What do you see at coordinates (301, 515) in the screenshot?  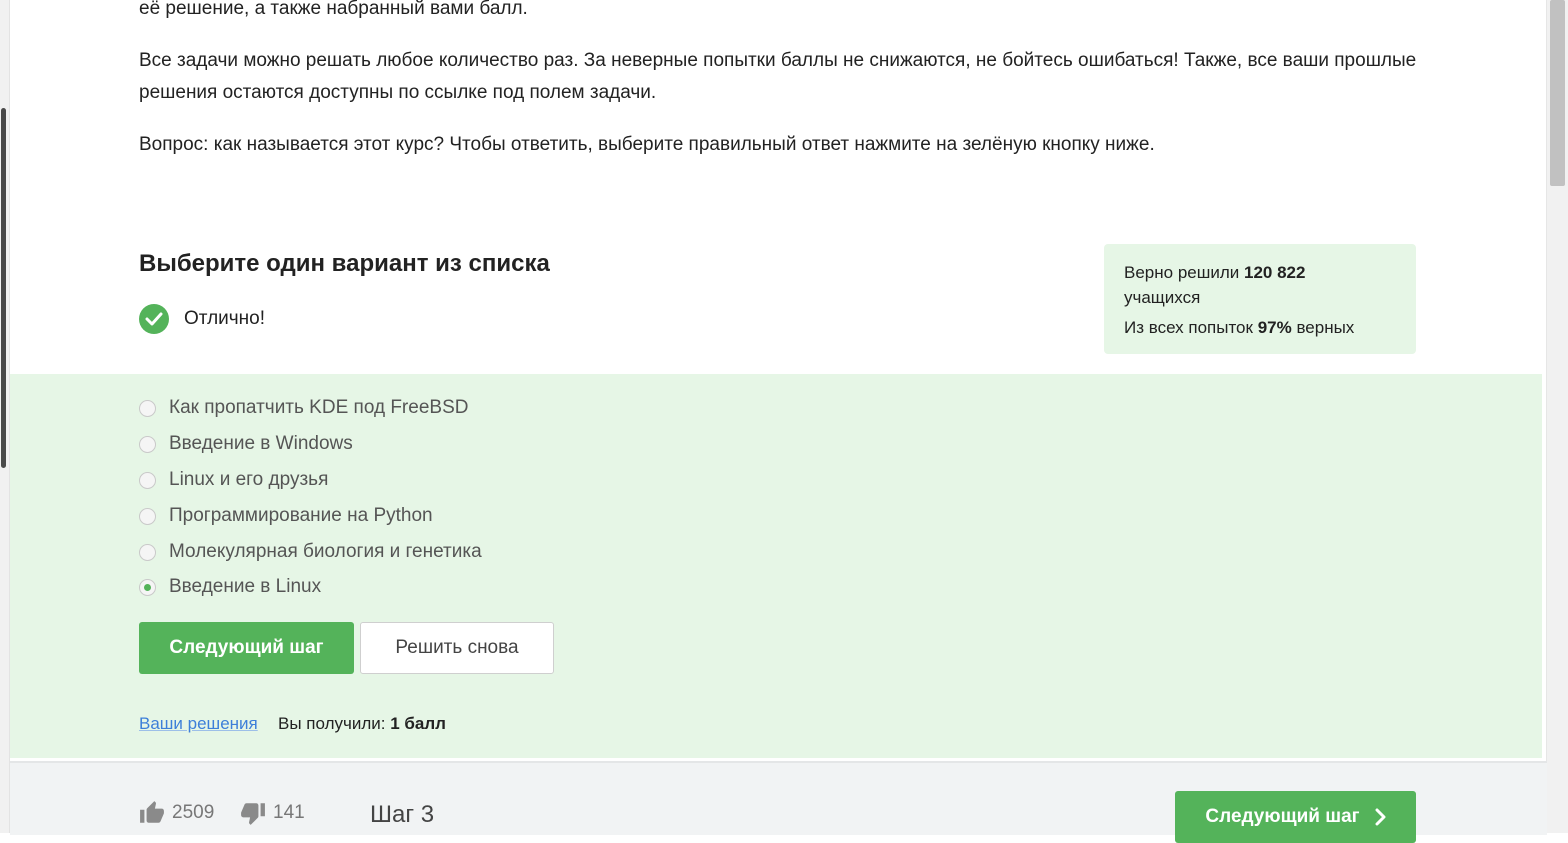 I see `option-label: Программирование на Python` at bounding box center [301, 515].